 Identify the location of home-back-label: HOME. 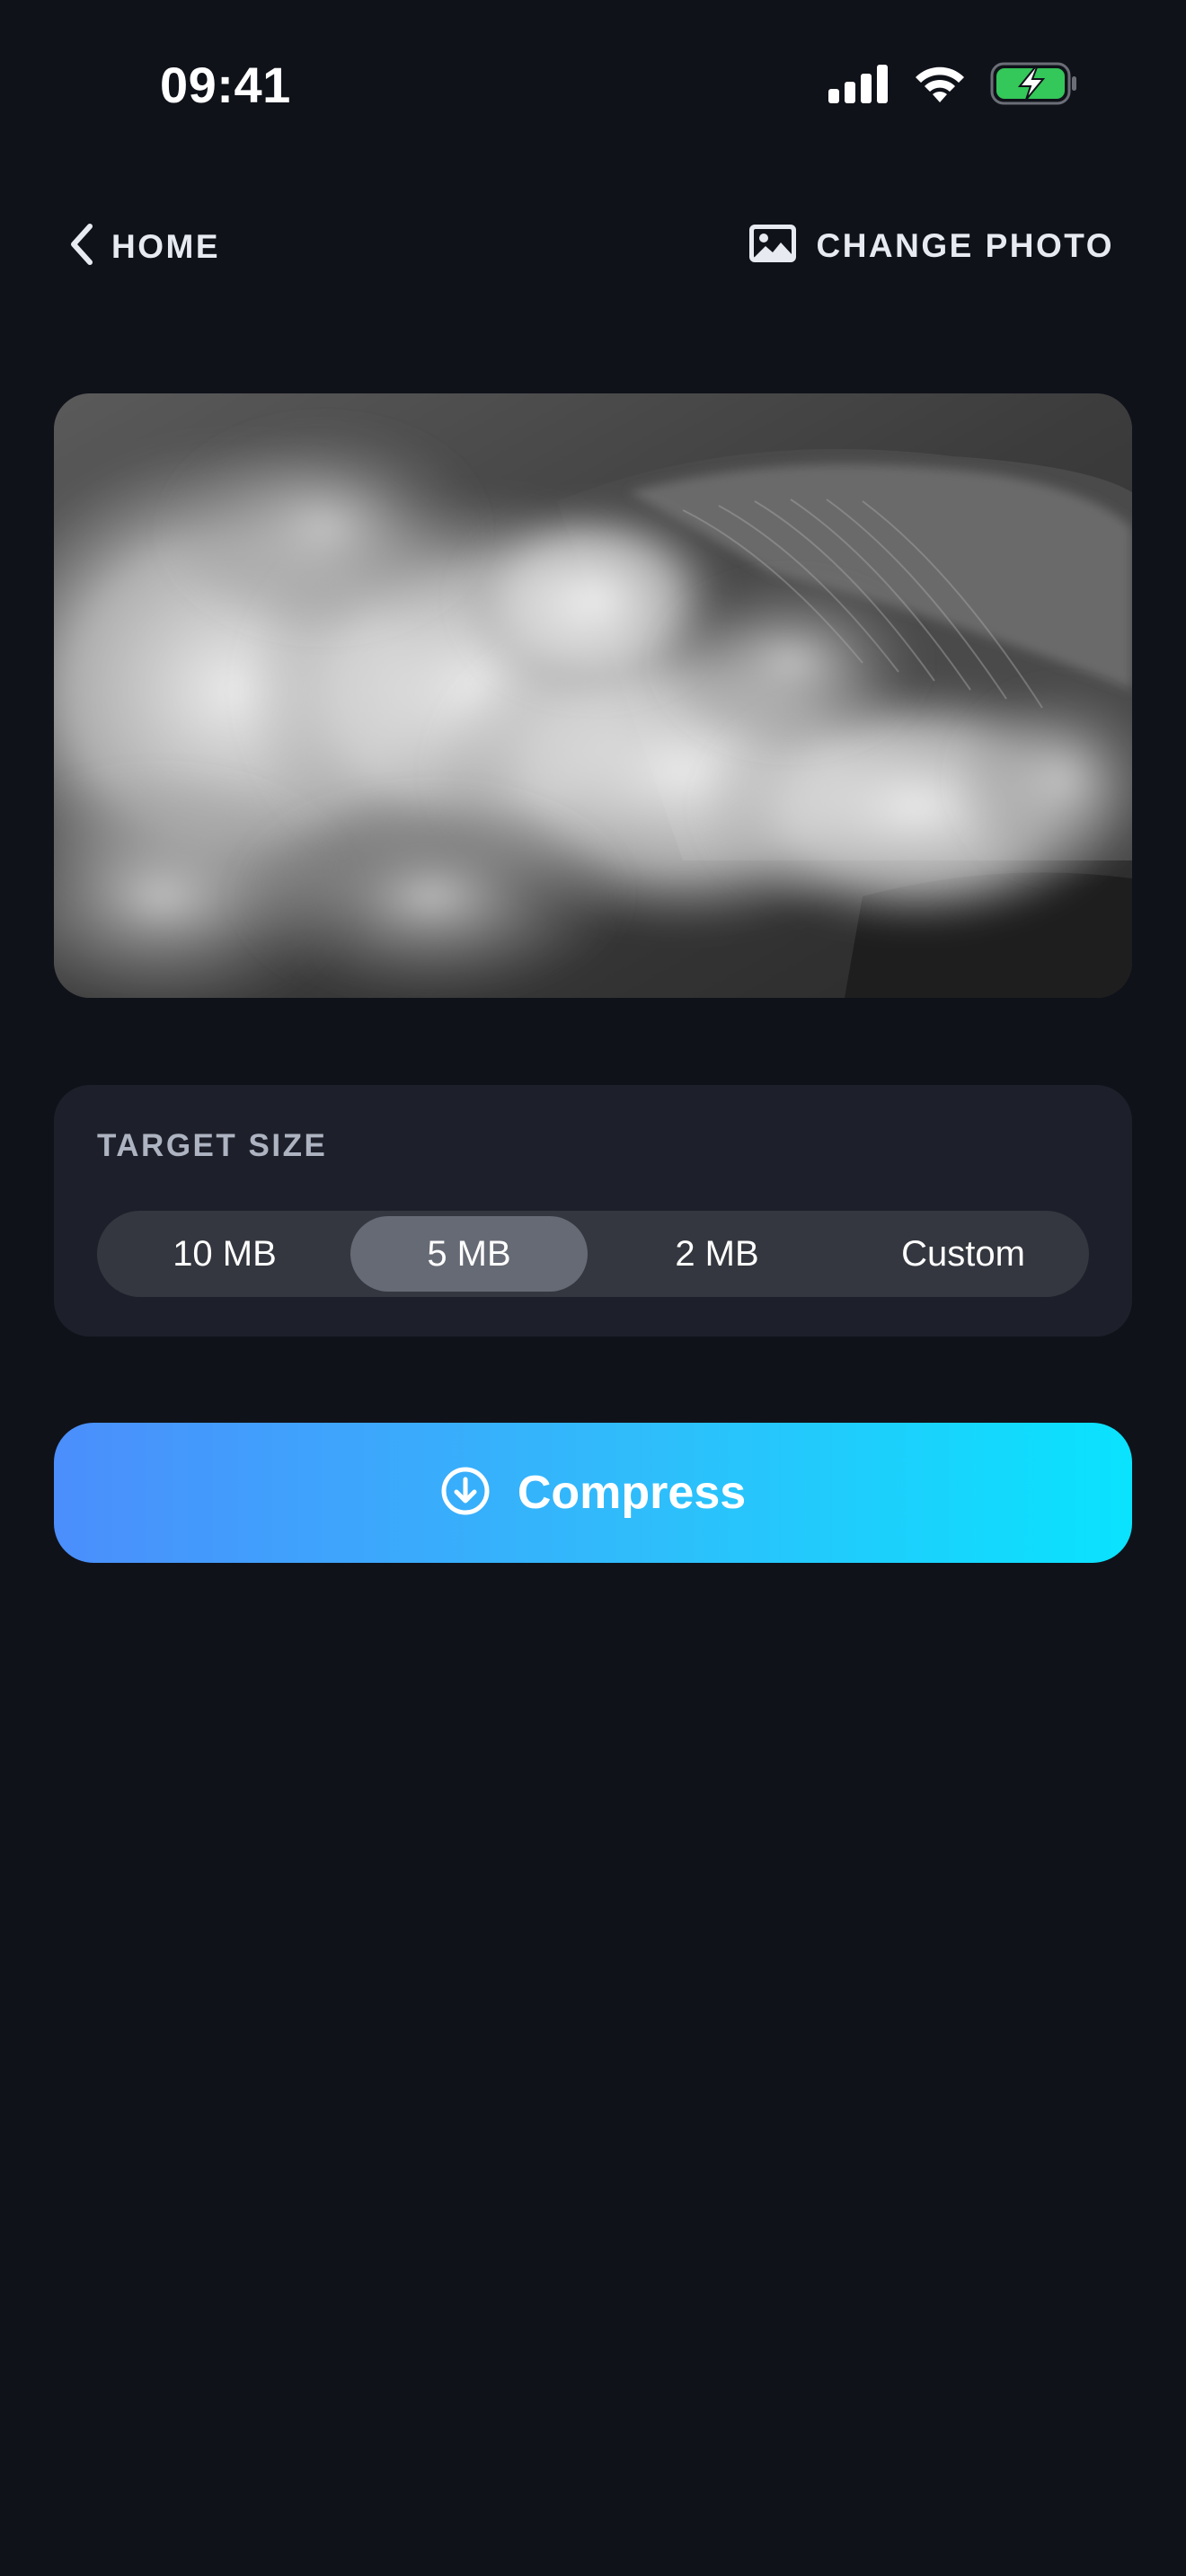
(165, 246).